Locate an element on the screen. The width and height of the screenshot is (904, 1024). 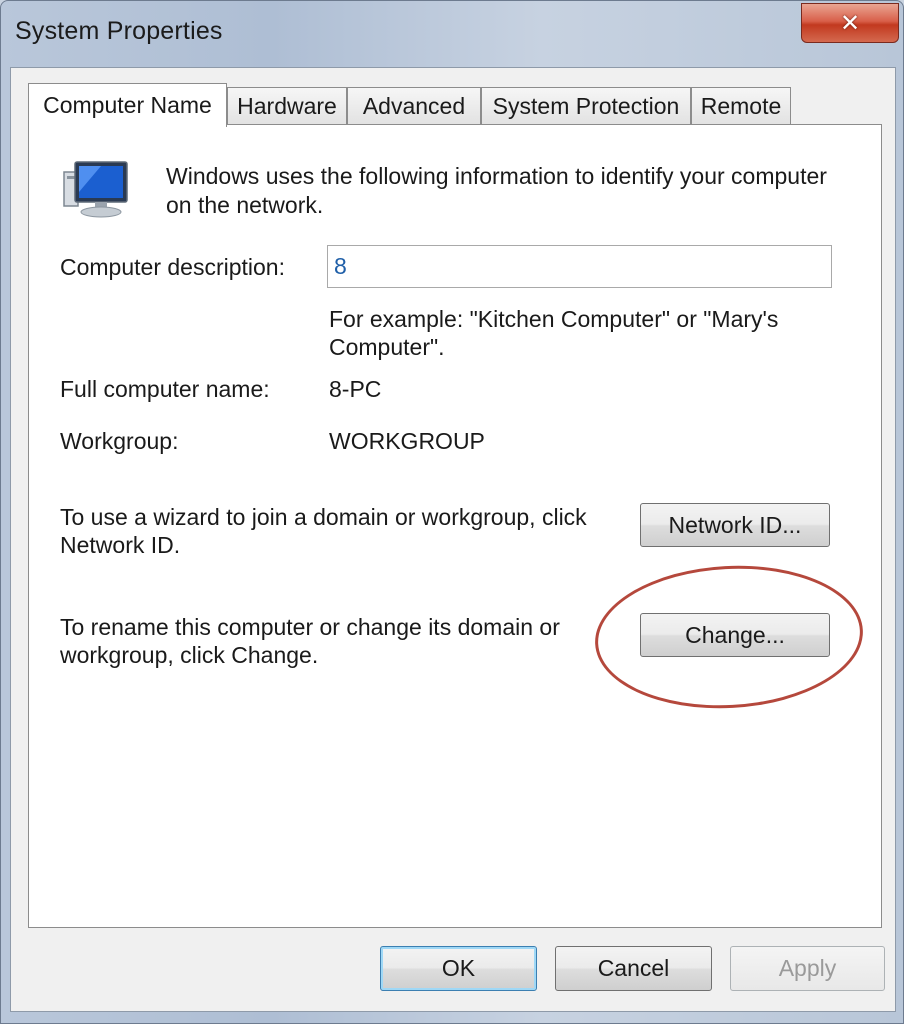
computer-icon is located at coordinates (95, 189).